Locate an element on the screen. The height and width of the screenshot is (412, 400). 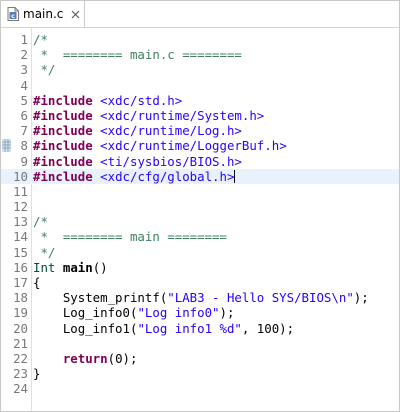
line-number: 24 is located at coordinates (20, 389).